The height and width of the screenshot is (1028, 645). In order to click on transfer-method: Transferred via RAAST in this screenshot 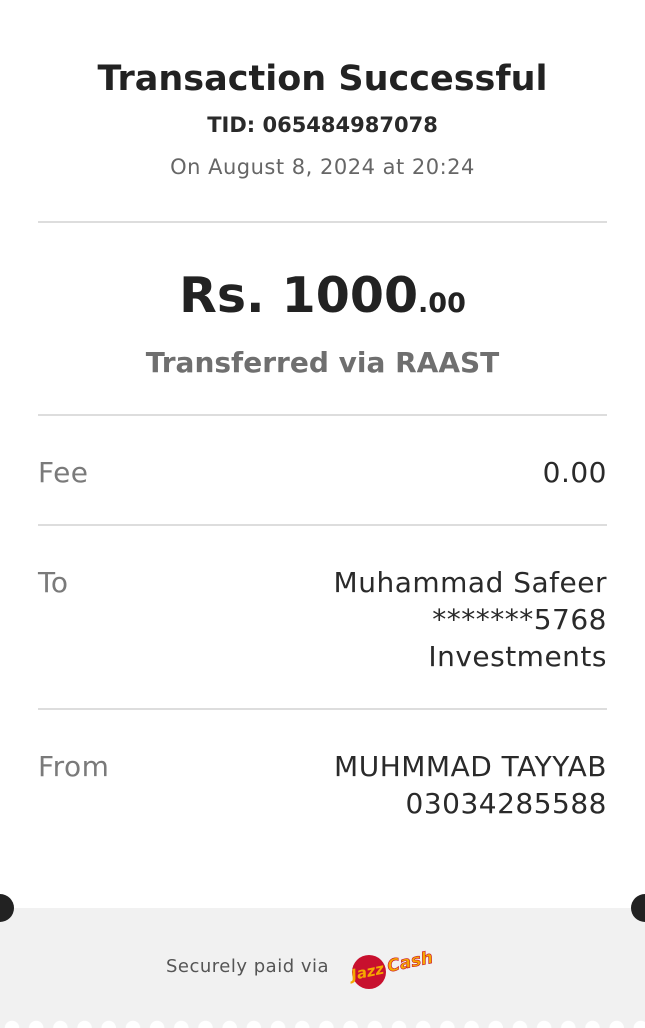, I will do `click(322, 362)`.